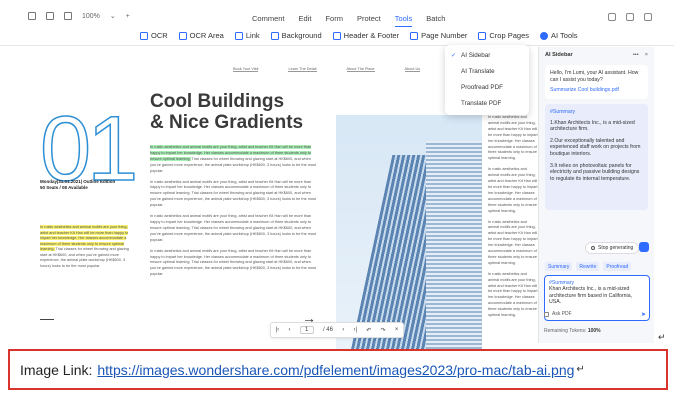 Image resolution: width=674 pixels, height=398 pixels. What do you see at coordinates (47, 319) in the screenshot?
I see `divider` at bounding box center [47, 319].